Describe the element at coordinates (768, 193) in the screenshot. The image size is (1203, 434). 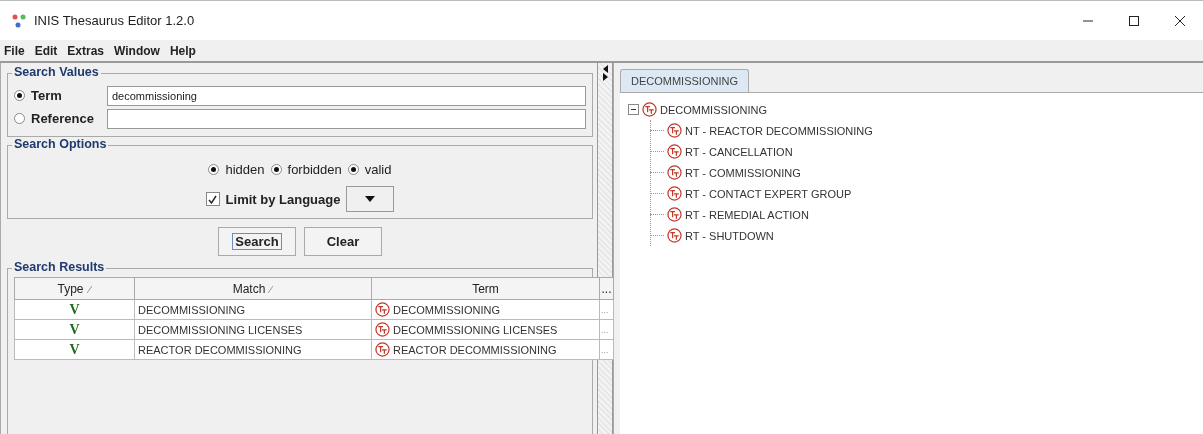
I see `tree-item: RT - CONTACT EXPERT GROUP` at that location.